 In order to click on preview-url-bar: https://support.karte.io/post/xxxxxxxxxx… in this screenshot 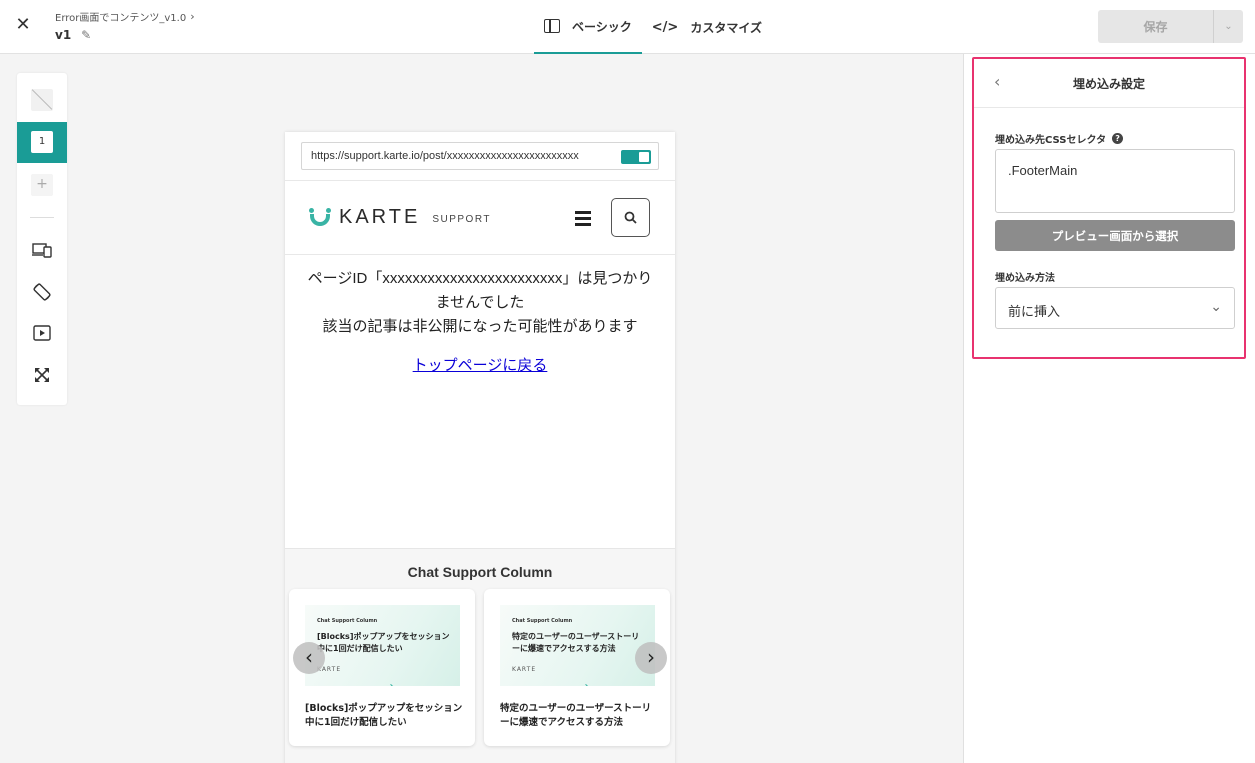, I will do `click(480, 156)`.